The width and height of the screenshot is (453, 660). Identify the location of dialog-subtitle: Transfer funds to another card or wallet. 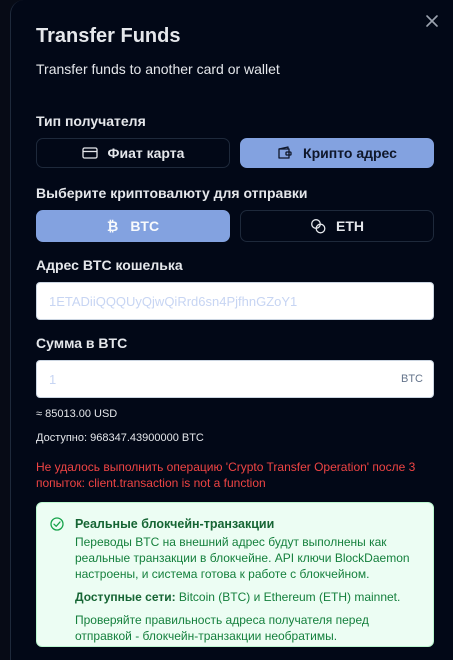
(158, 69).